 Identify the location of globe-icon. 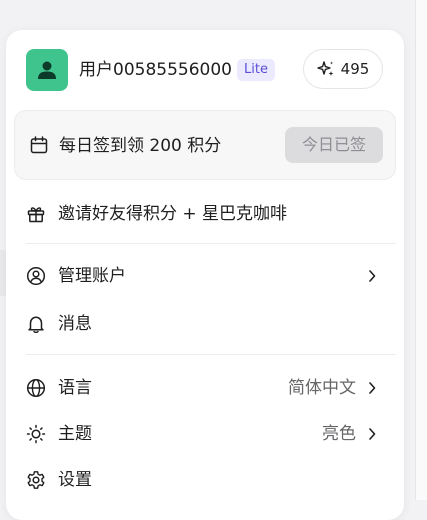
(36, 388).